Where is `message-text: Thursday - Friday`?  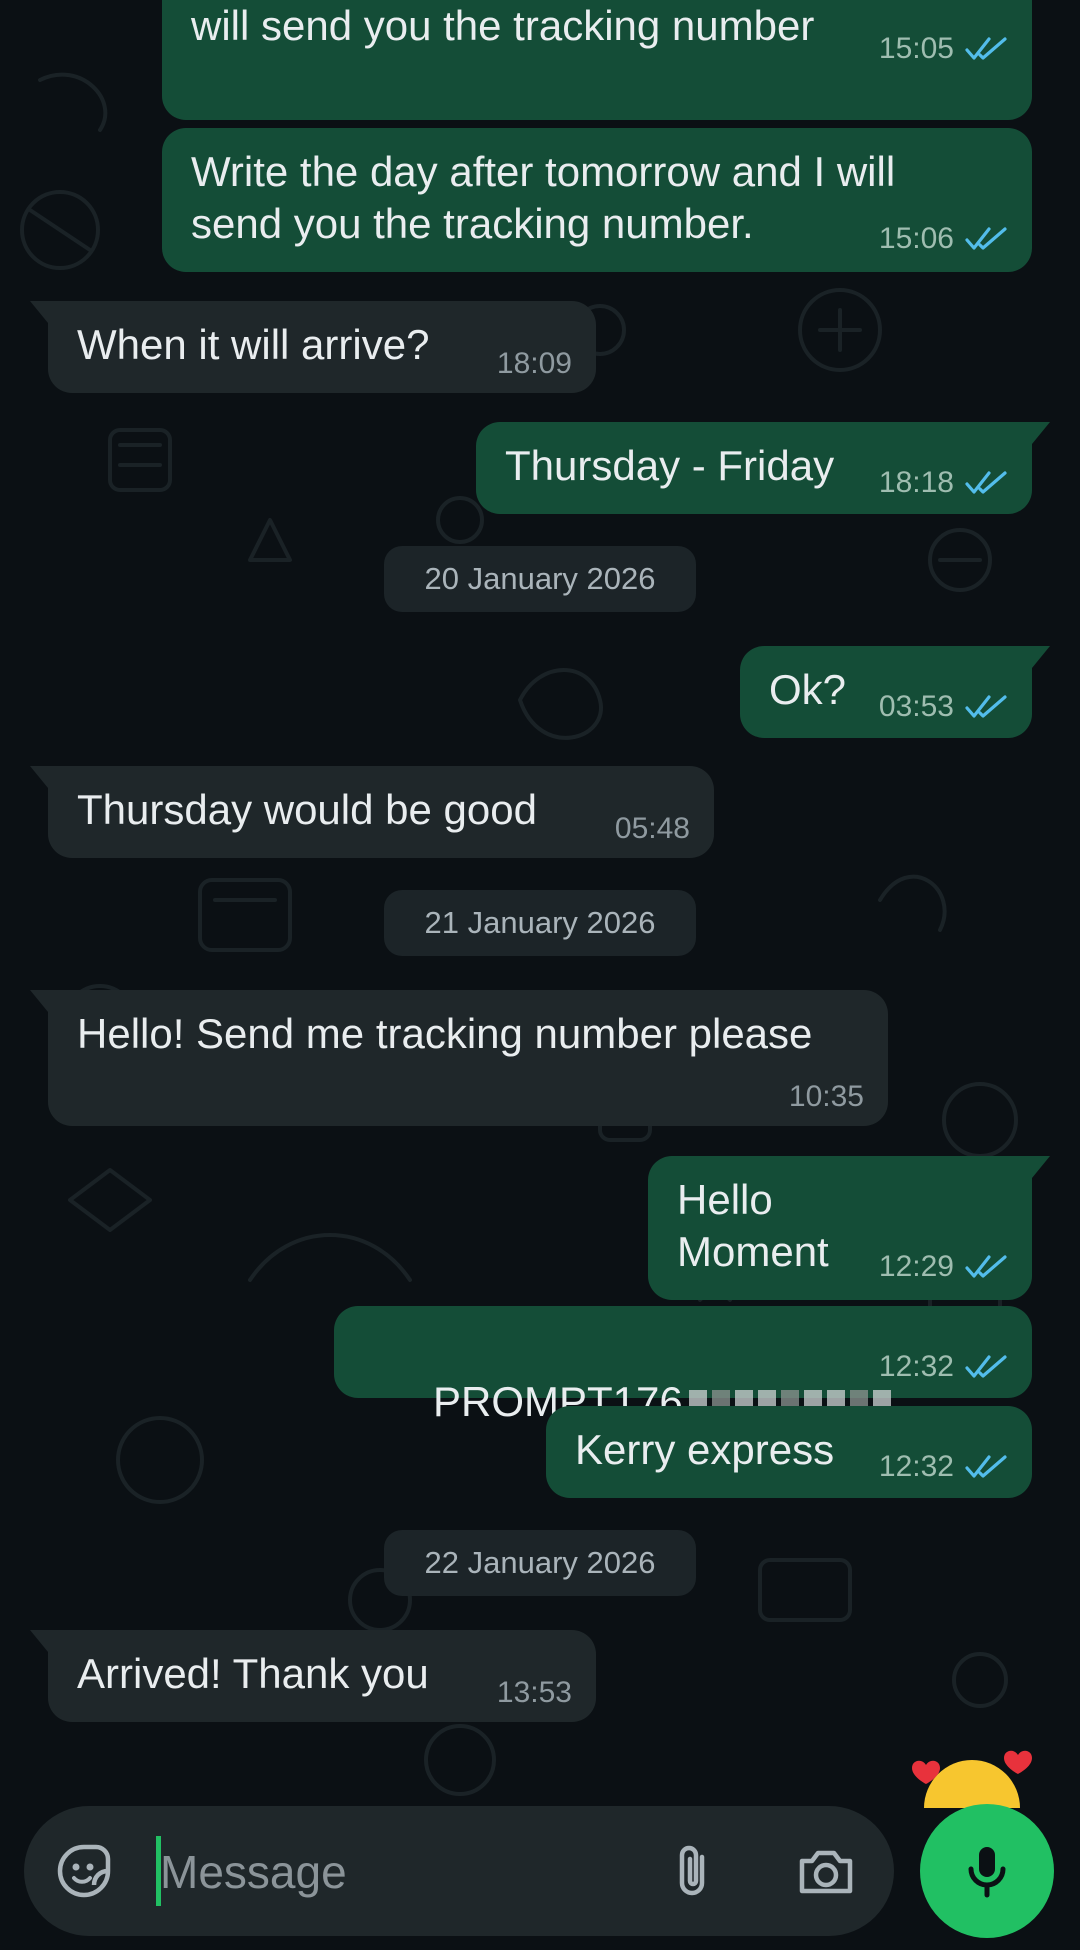 message-text: Thursday - Friday is located at coordinates (670, 465).